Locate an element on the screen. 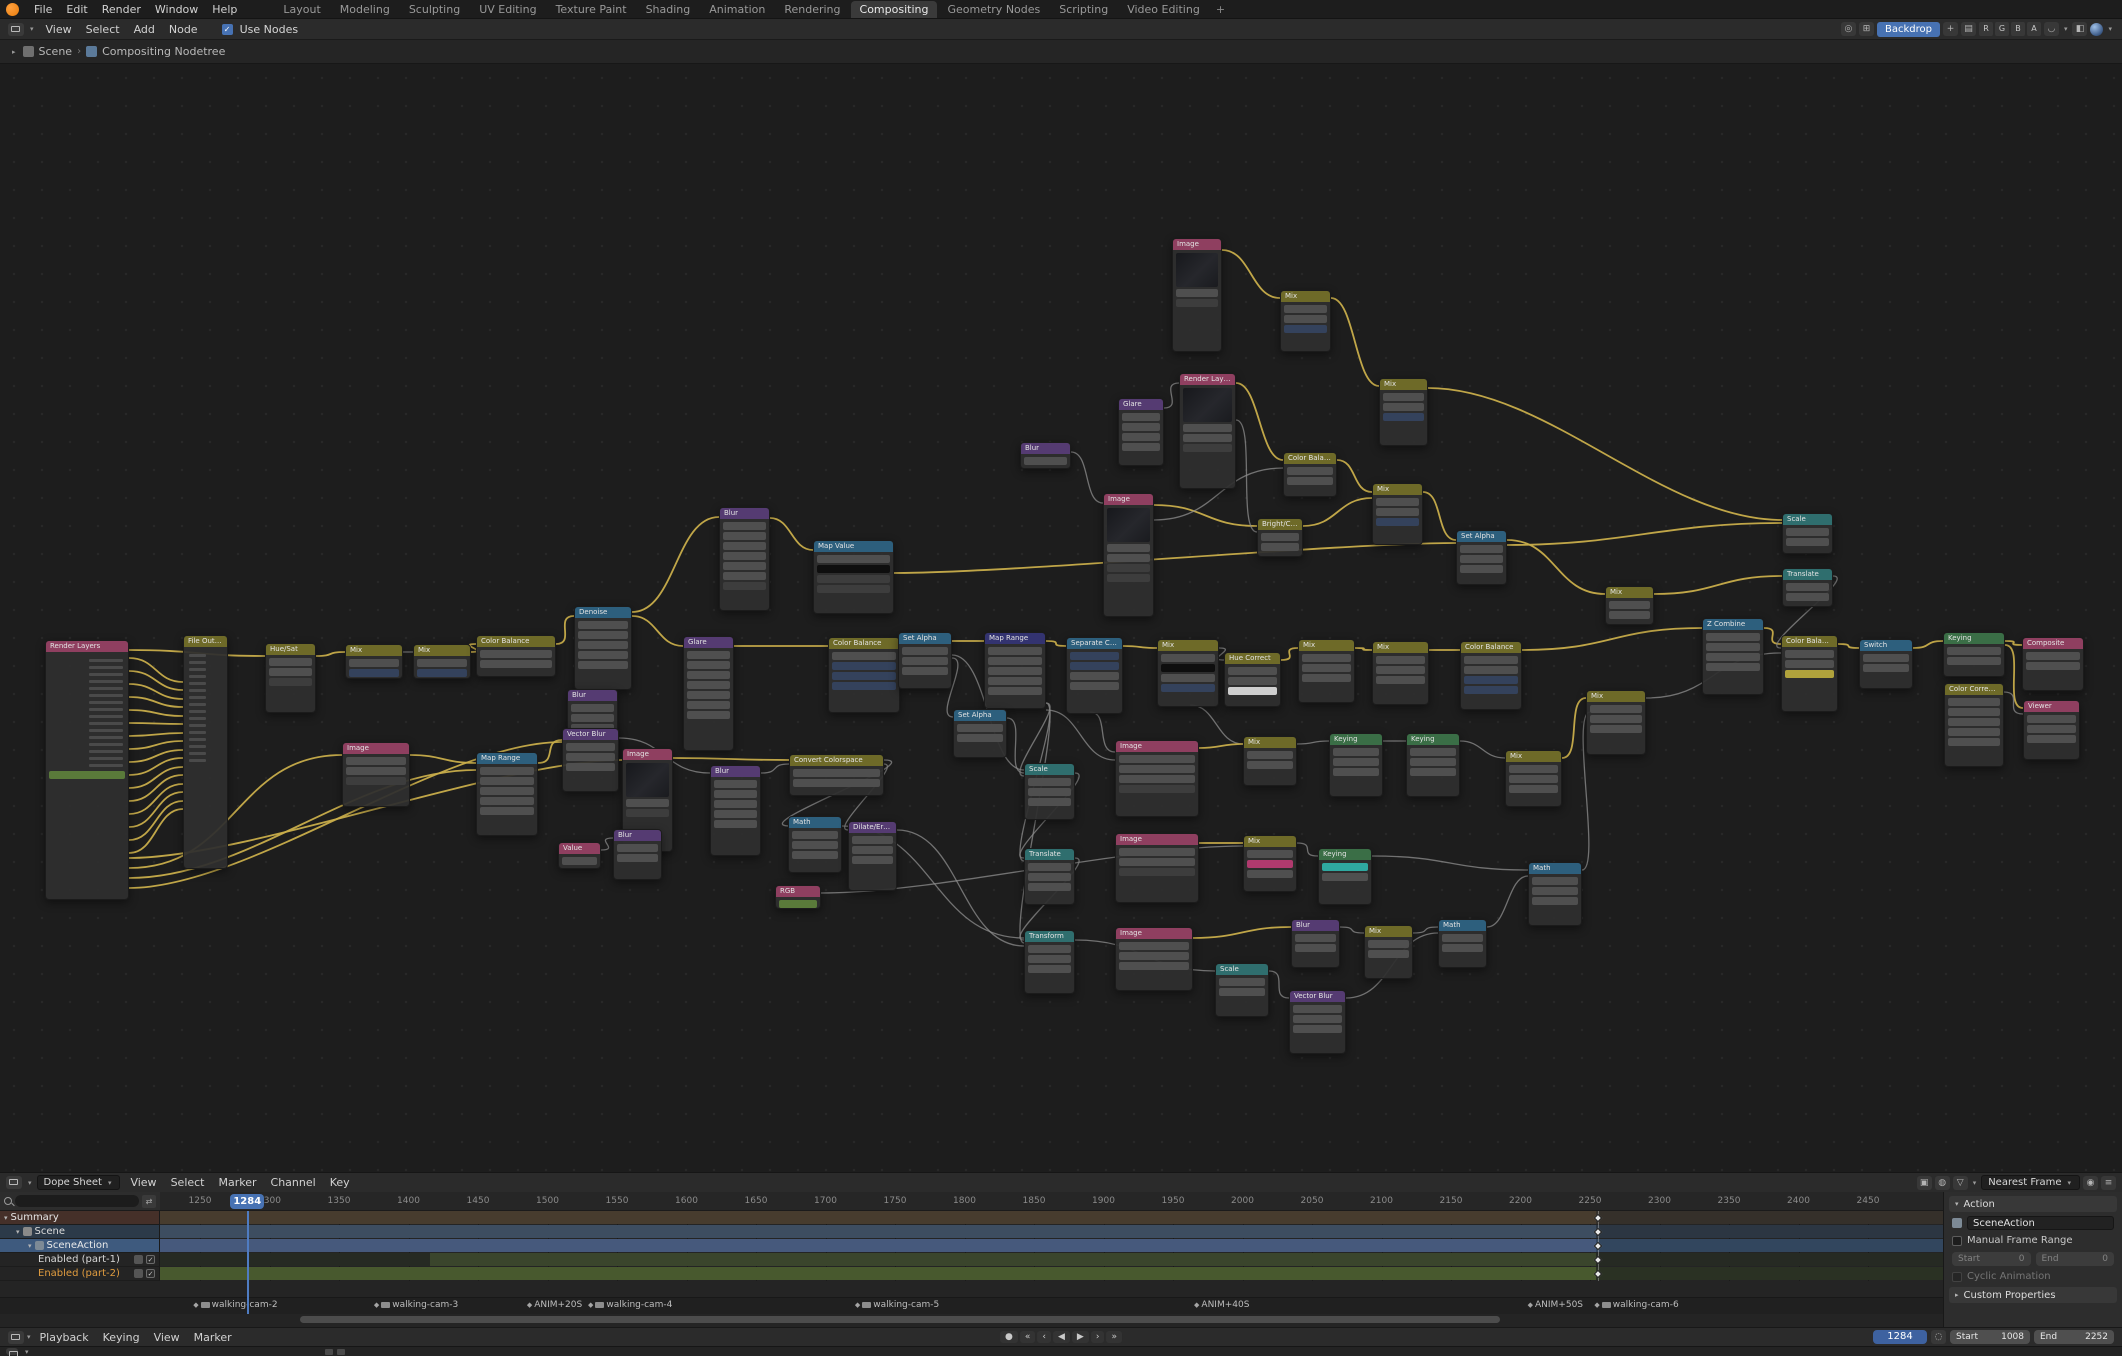 The height and width of the screenshot is (1356, 2122). keying-set-icon: ◌ is located at coordinates (1938, 1337).